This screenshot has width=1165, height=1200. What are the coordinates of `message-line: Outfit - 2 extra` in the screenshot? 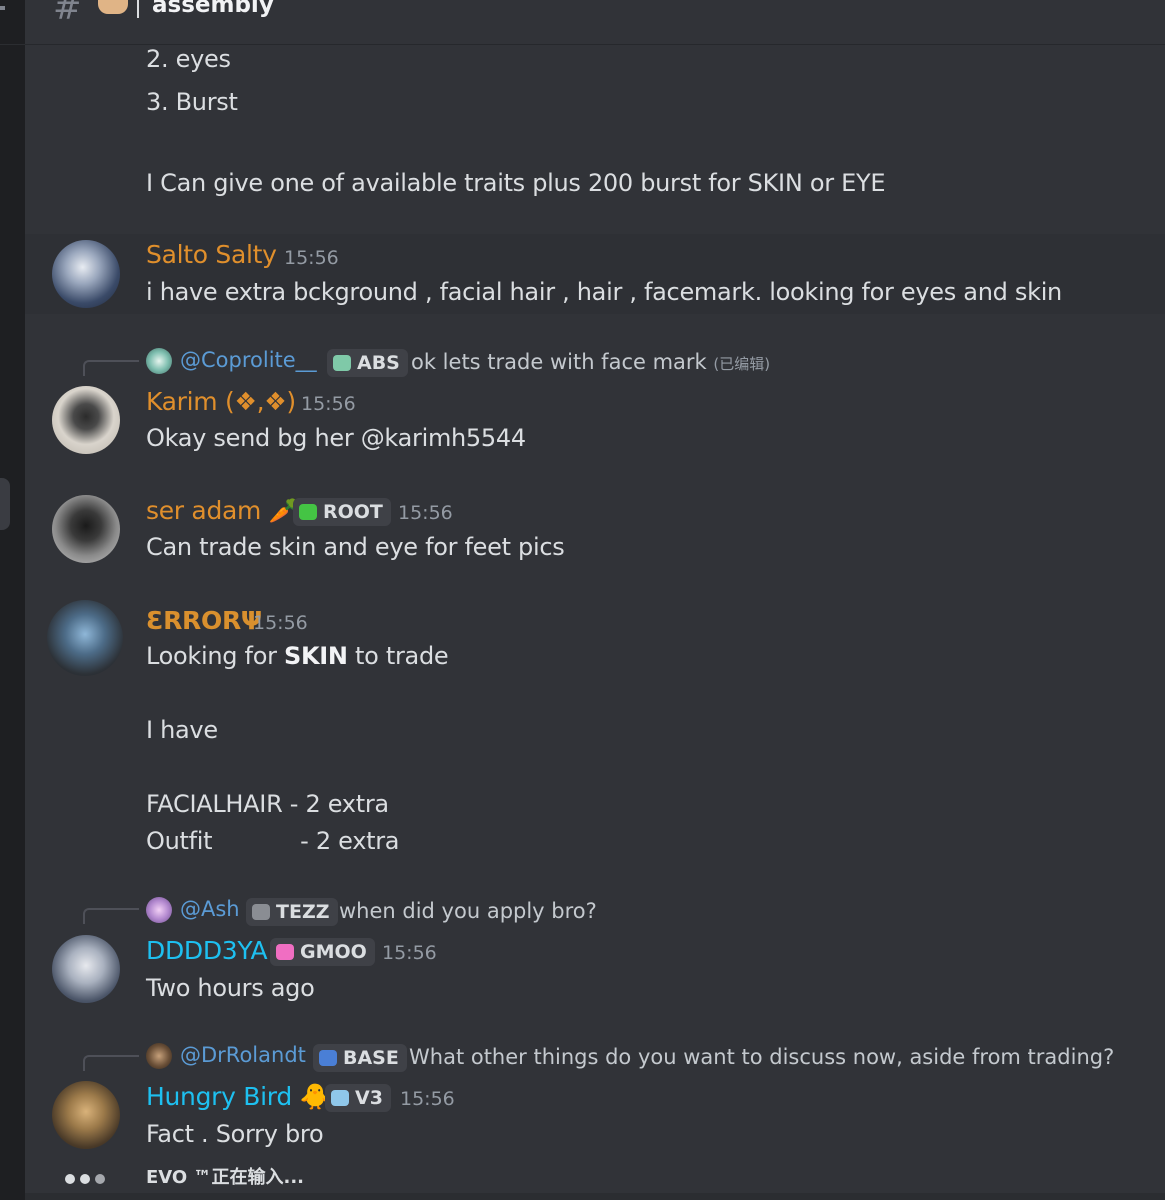 It's located at (273, 841).